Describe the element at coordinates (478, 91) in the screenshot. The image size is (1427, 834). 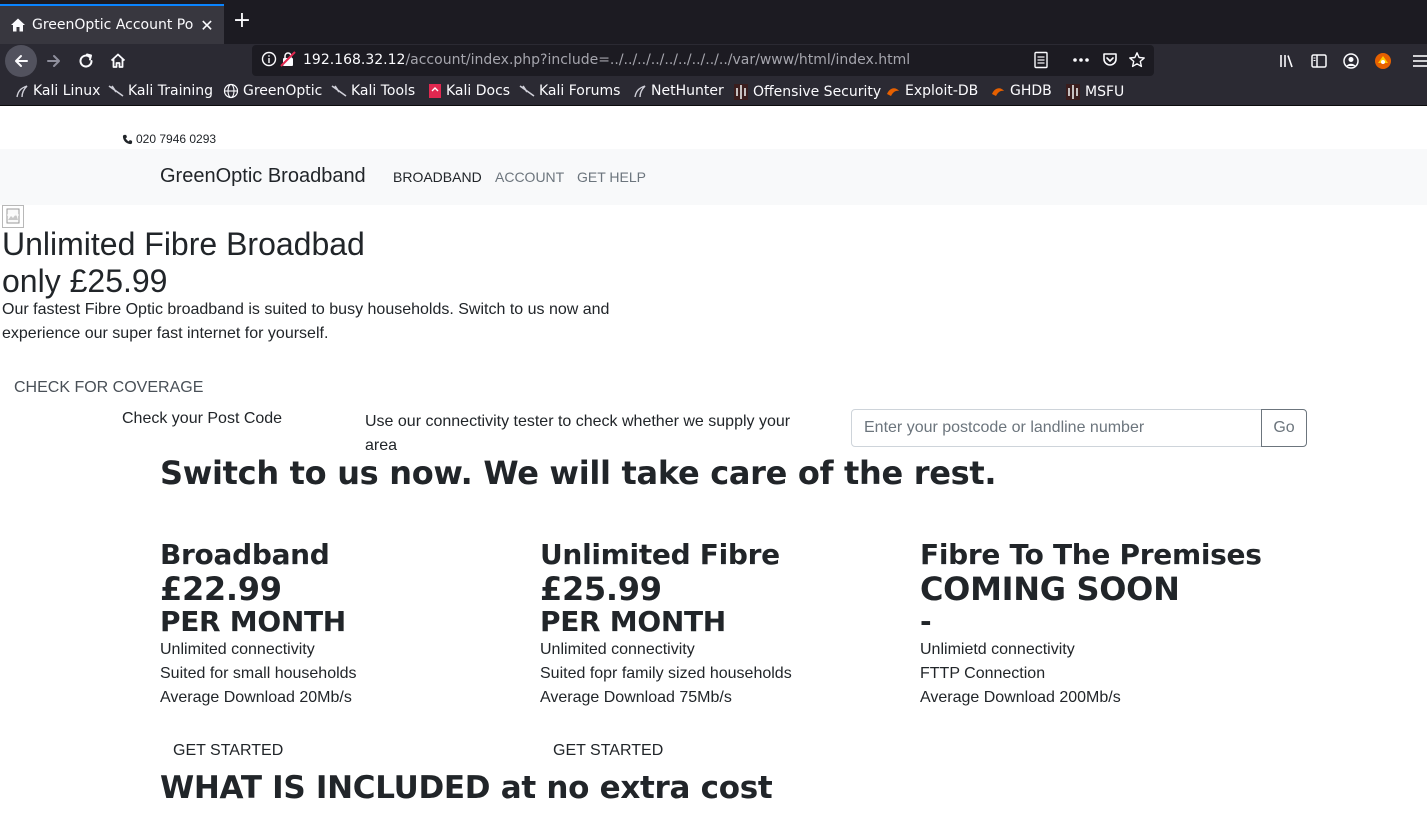
I see `bookmark-label: Kali Docs` at that location.